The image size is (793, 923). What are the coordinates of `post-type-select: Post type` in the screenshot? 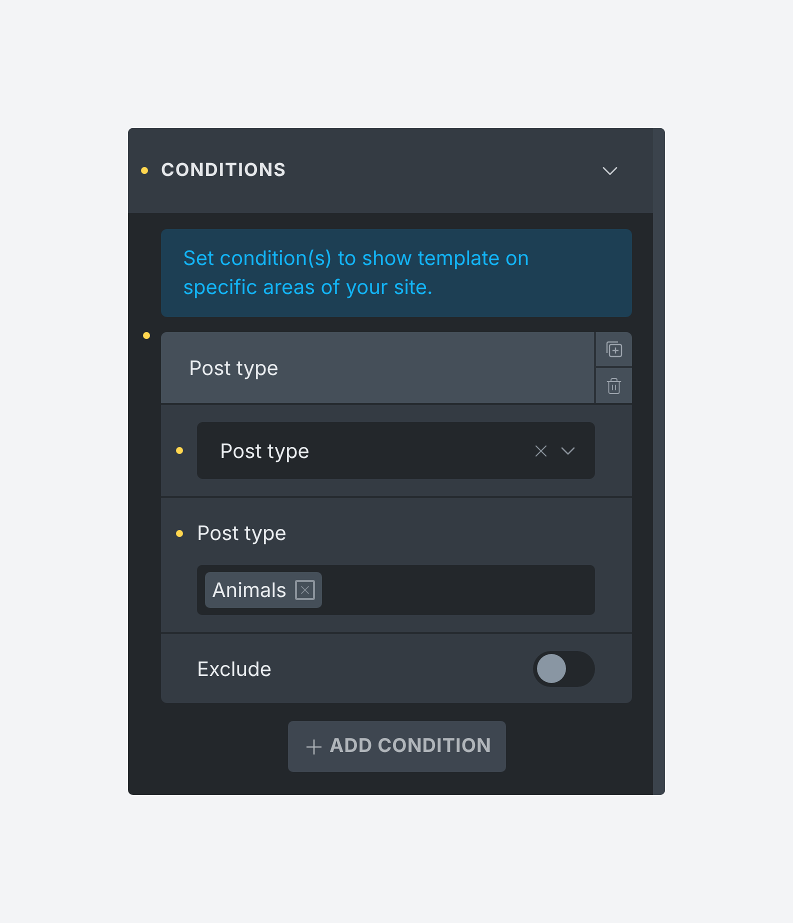 It's located at (396, 450).